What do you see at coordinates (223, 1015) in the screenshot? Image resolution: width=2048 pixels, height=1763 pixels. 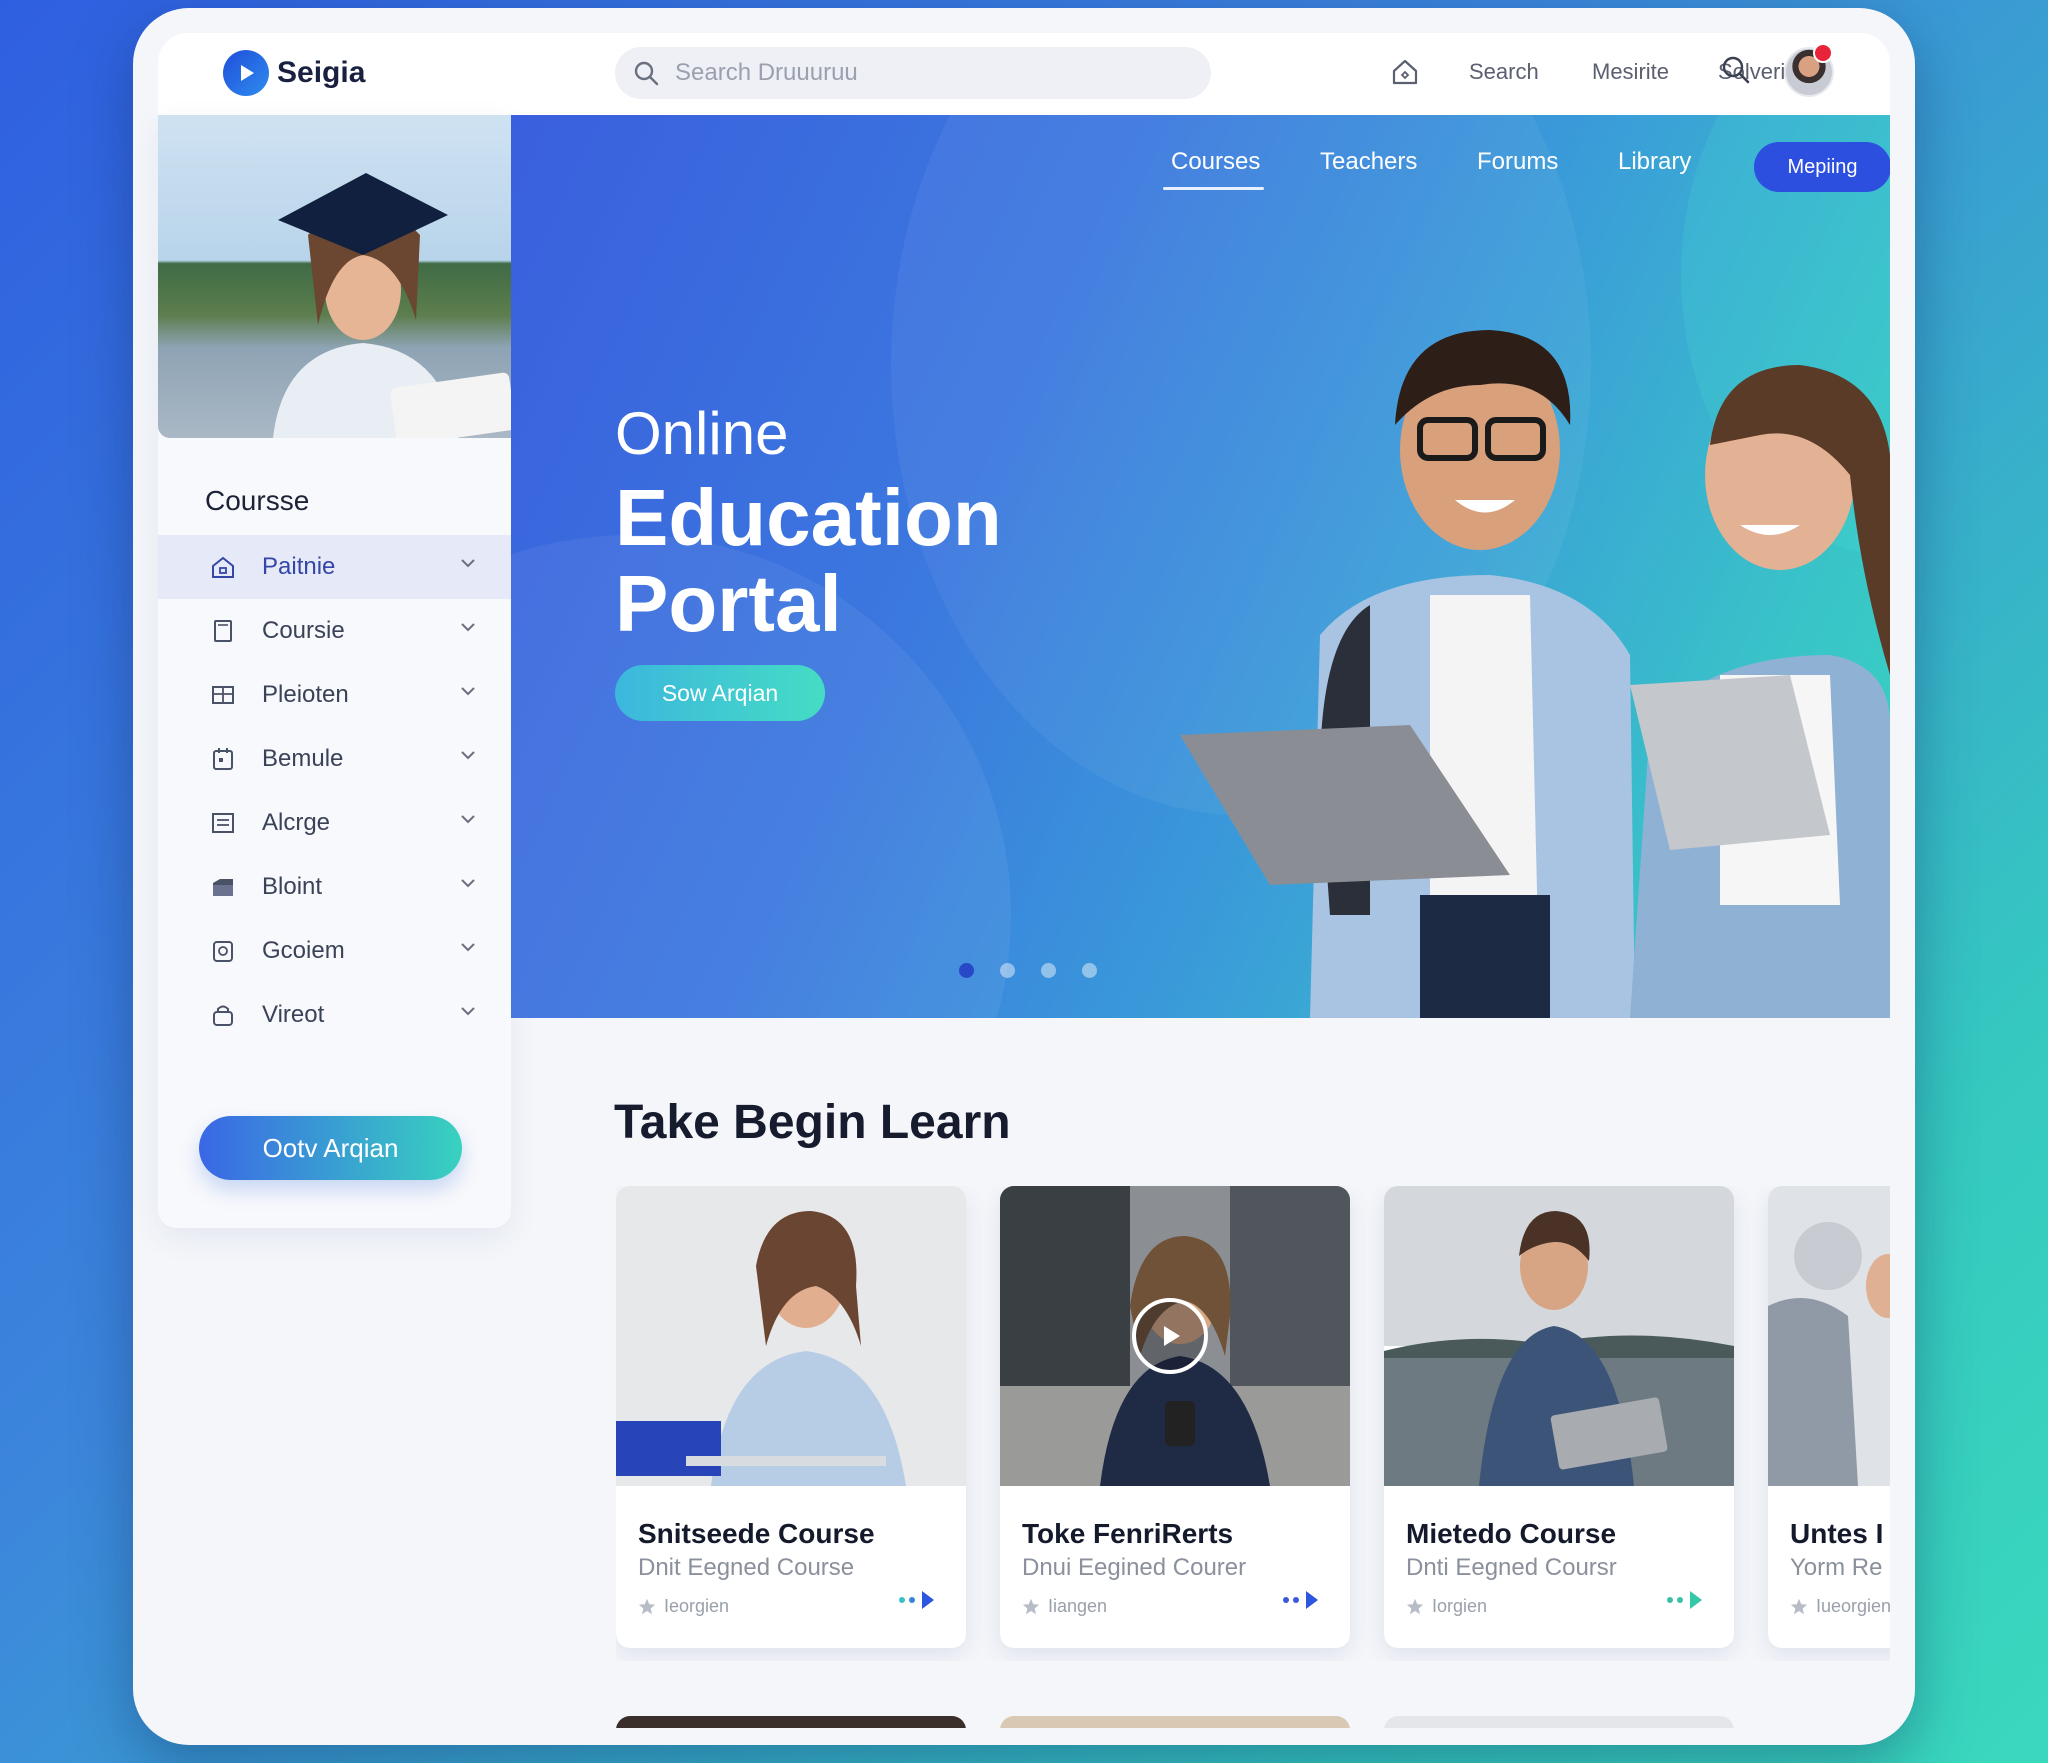 I see `lock-icon` at bounding box center [223, 1015].